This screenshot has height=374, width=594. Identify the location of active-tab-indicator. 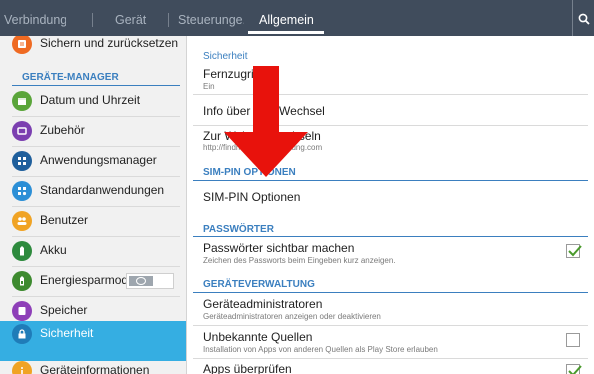
(286, 32).